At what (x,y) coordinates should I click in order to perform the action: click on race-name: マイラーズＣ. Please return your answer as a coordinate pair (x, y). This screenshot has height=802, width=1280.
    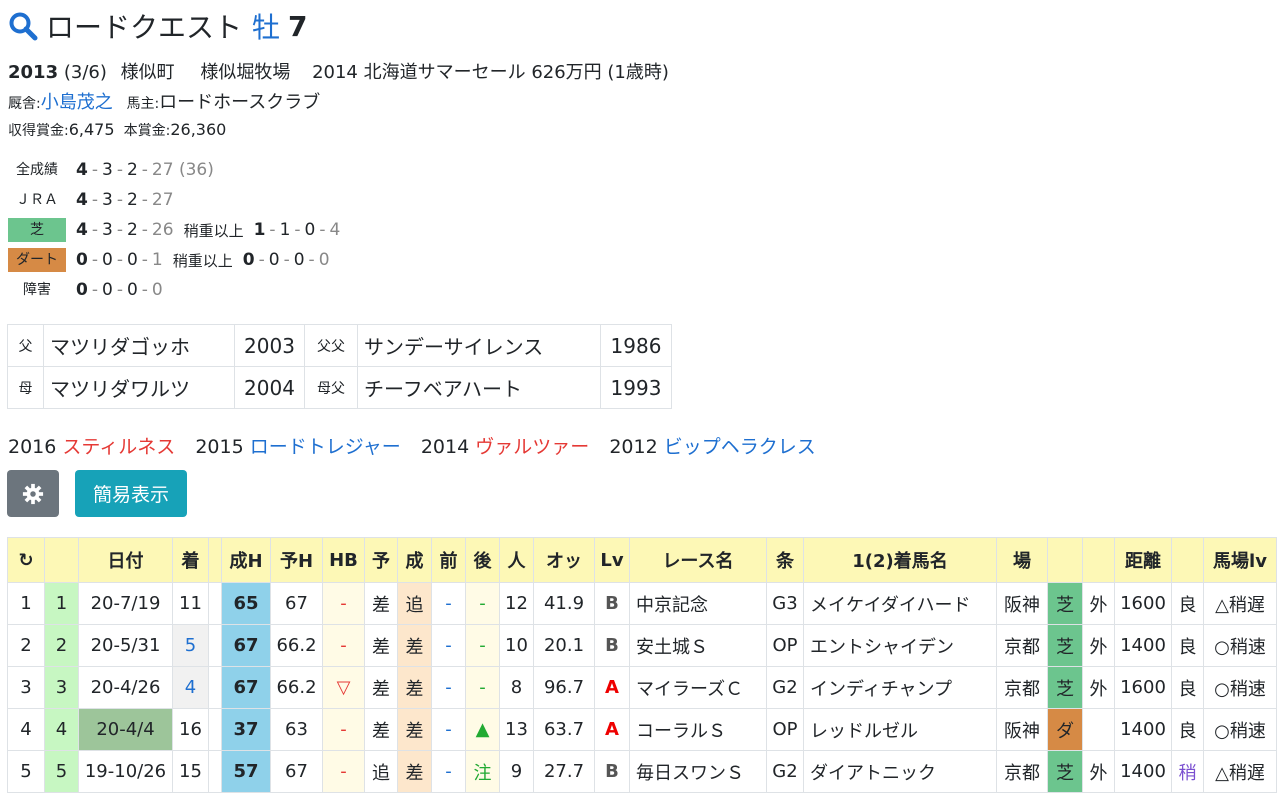
    Looking at the image, I should click on (698, 687).